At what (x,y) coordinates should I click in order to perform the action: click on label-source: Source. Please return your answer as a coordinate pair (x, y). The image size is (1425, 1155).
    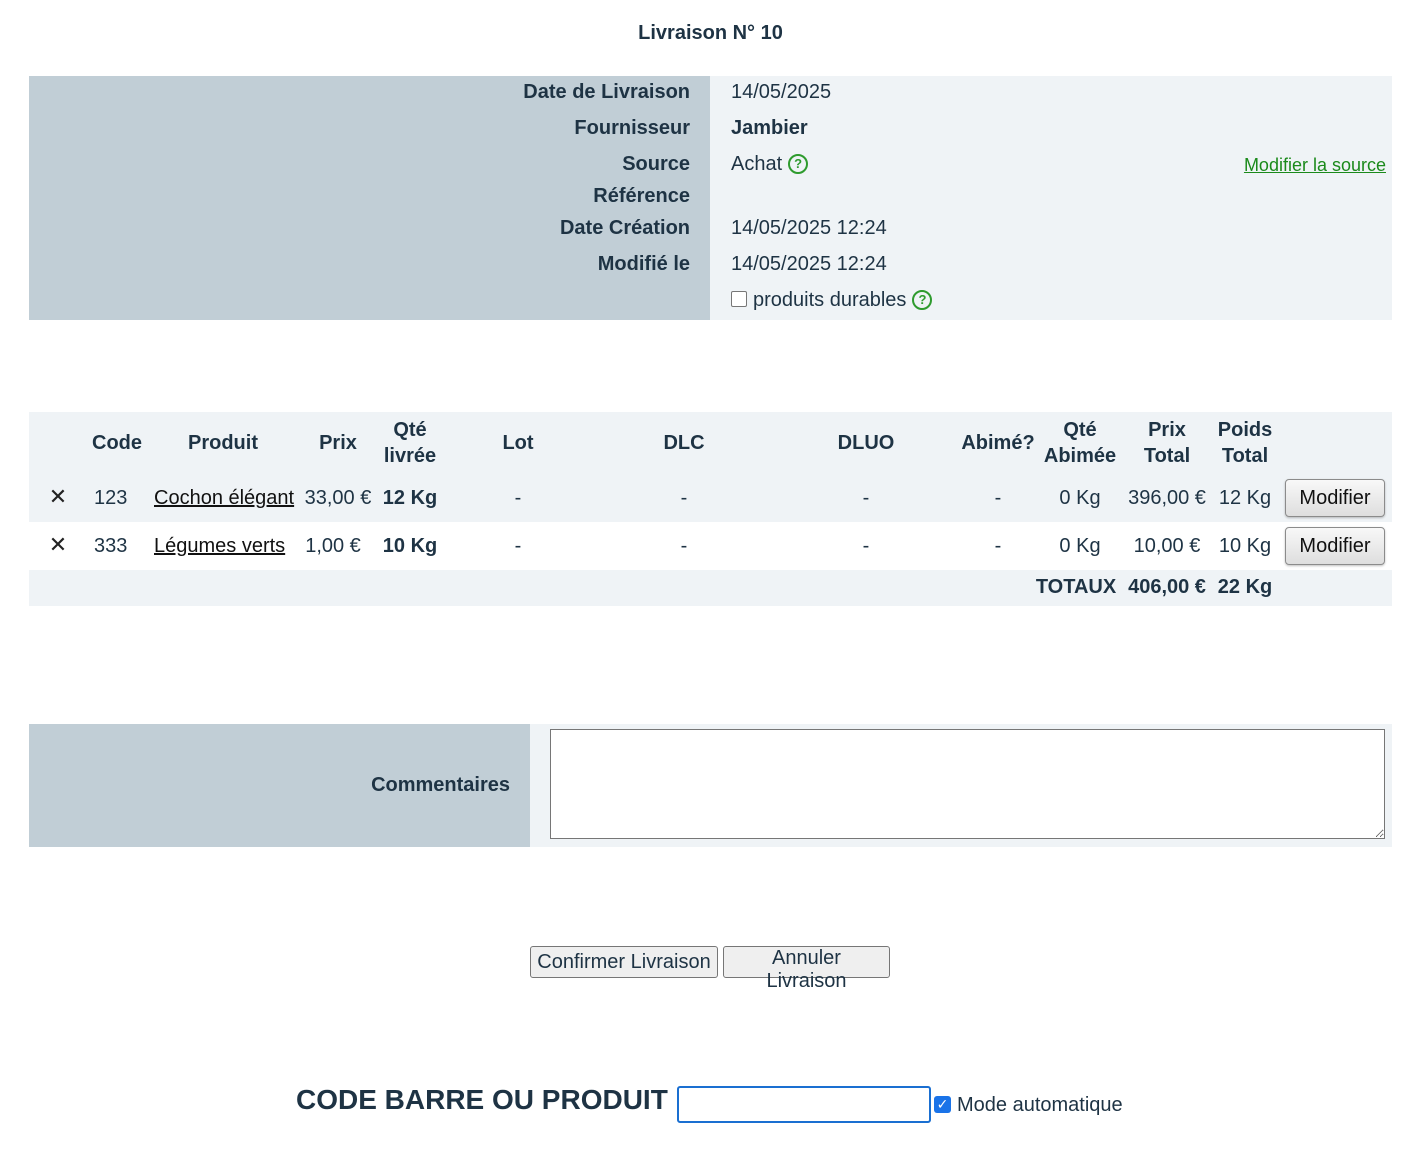
    Looking at the image, I should click on (656, 164).